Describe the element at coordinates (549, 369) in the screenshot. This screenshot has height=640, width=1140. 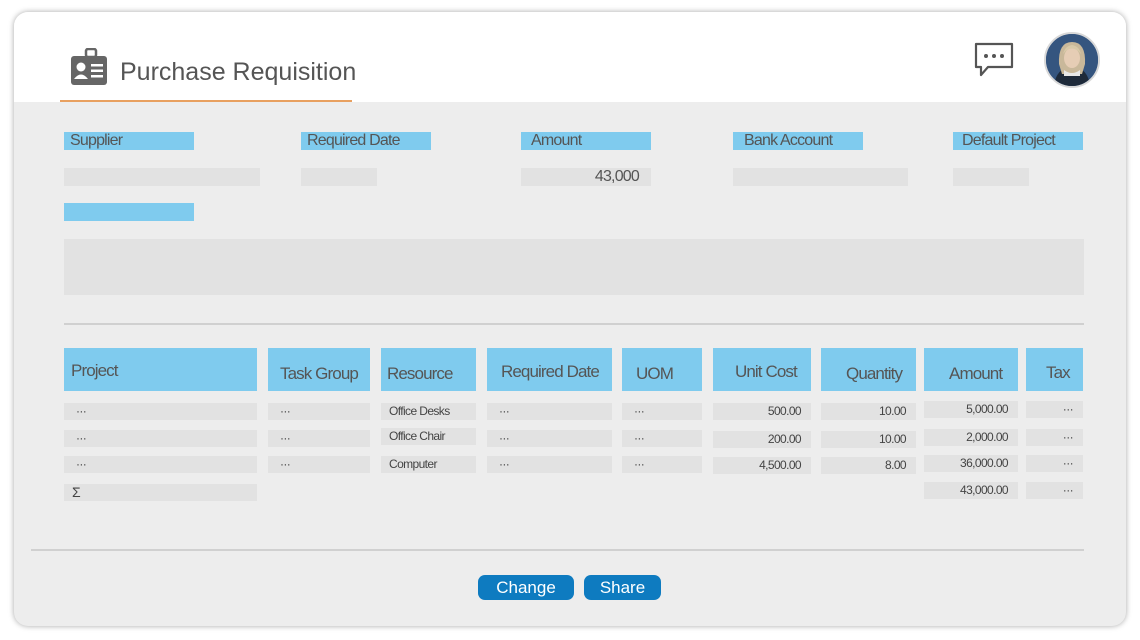
I see `col-header-required-date: Required Date` at that location.